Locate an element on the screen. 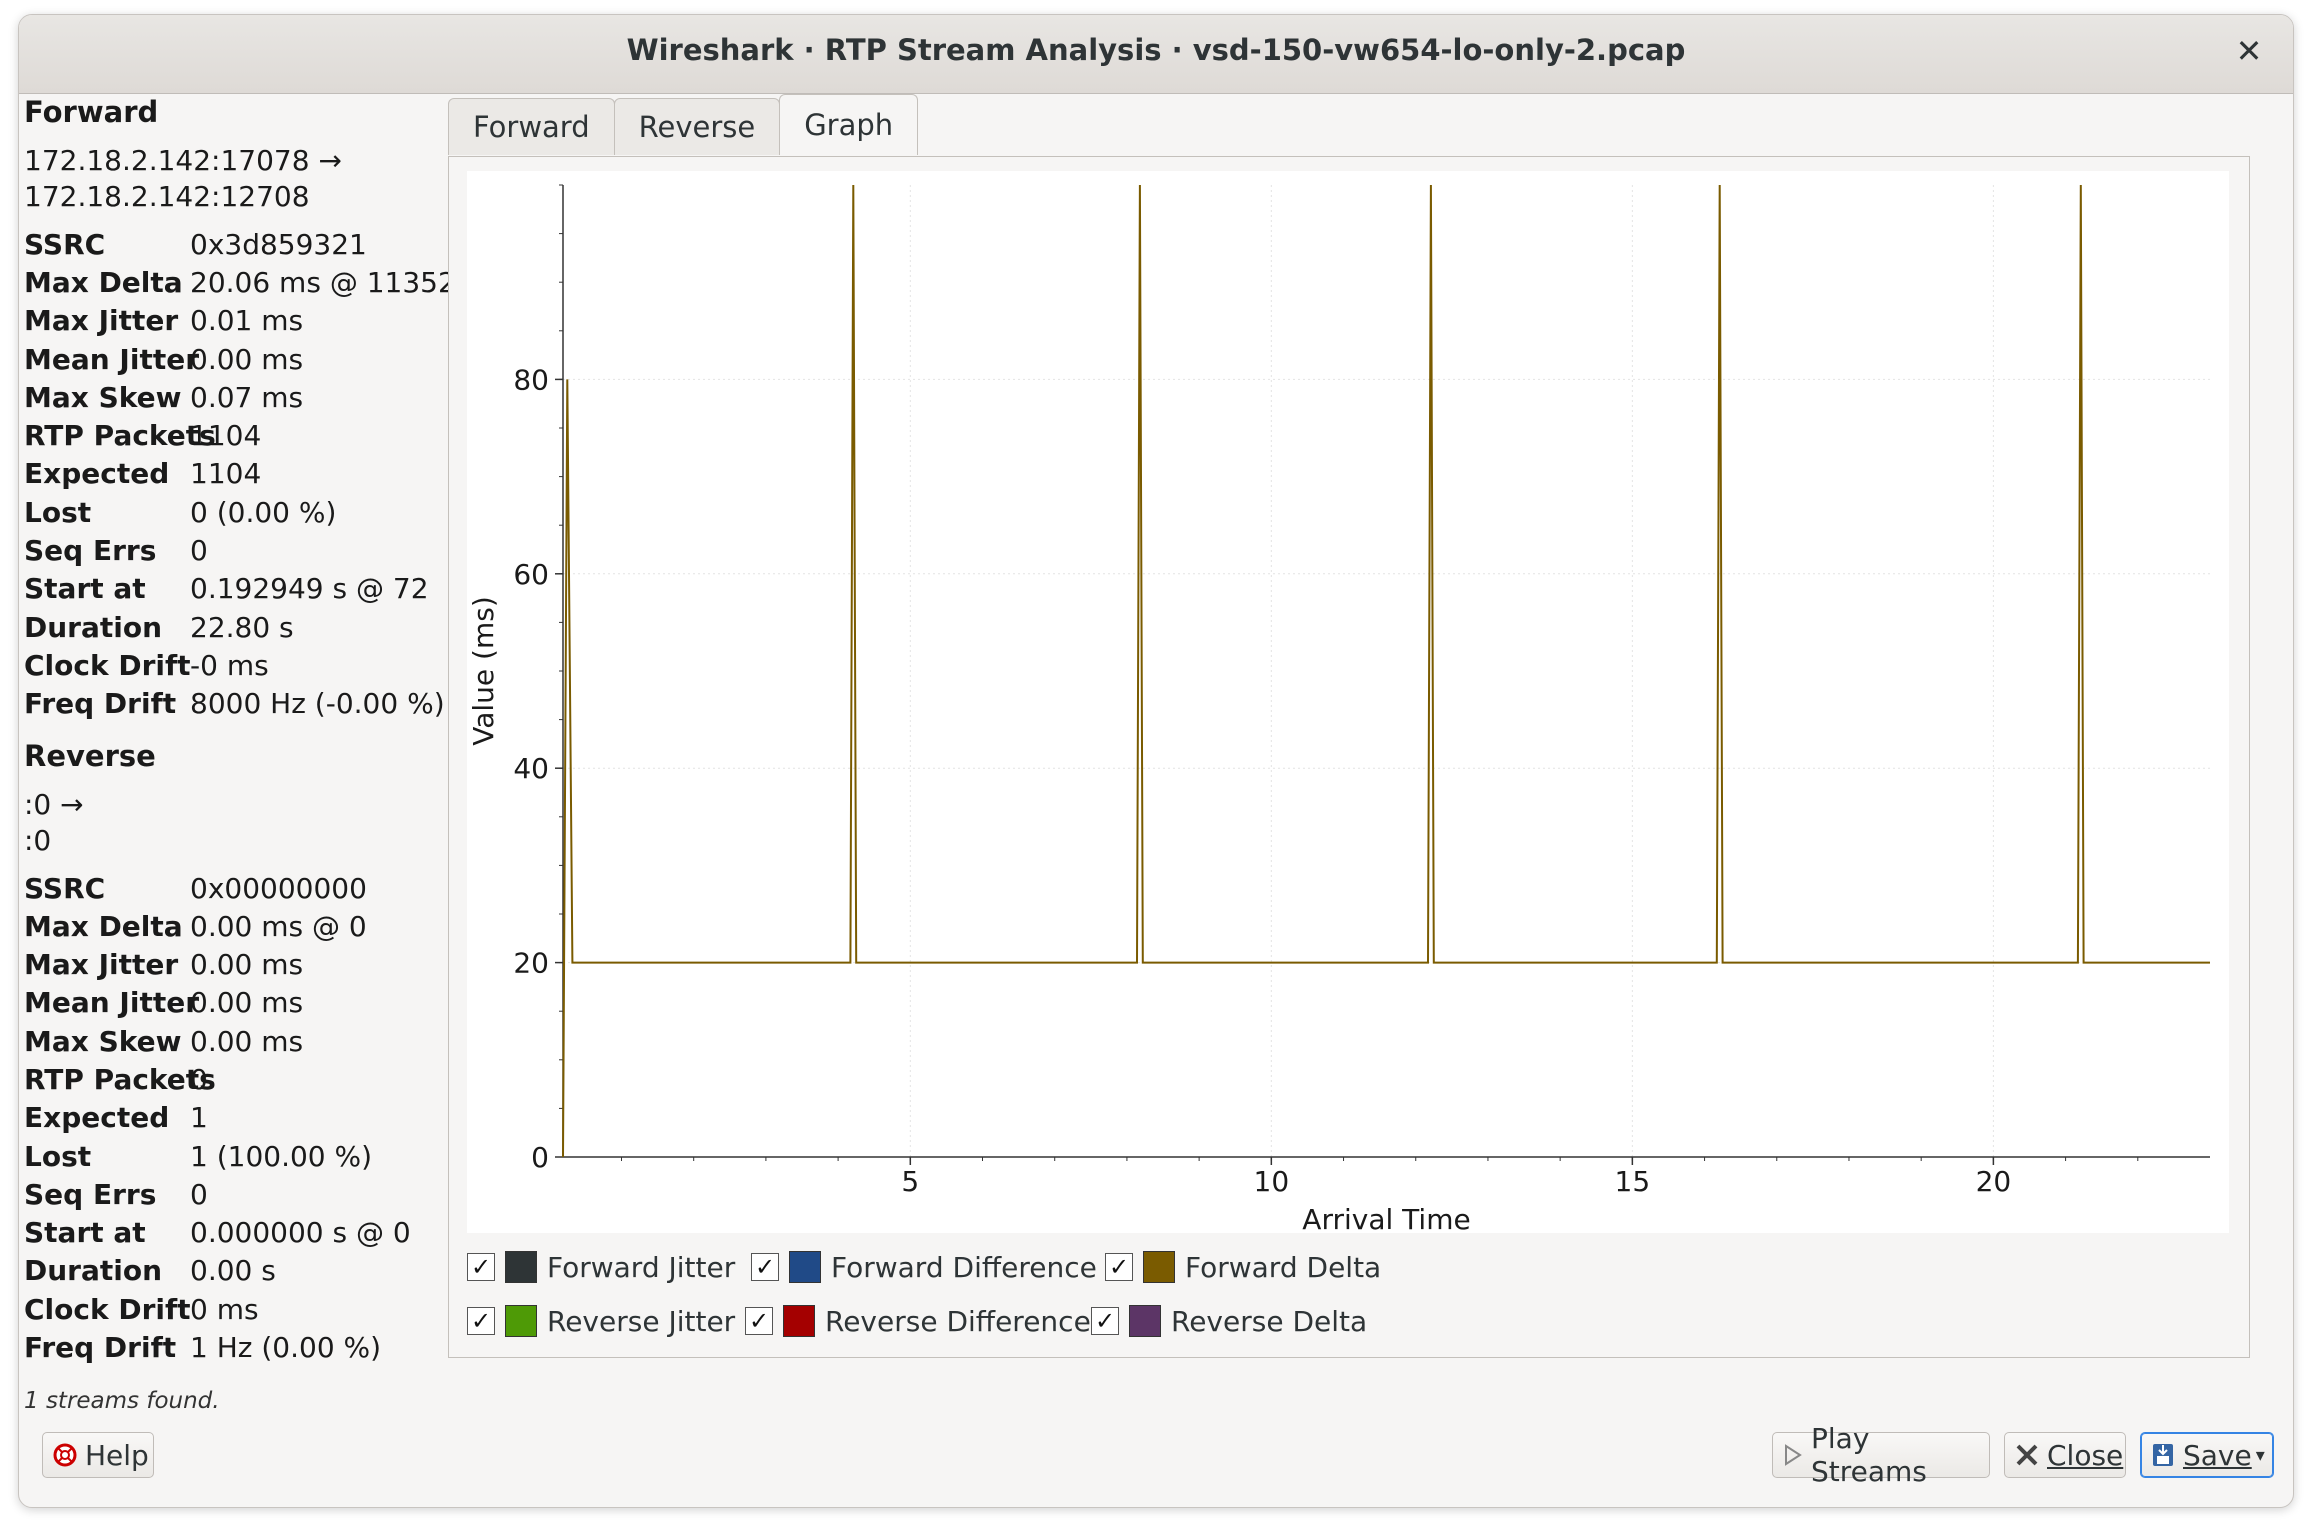 This screenshot has height=1520, width=2311. save-button: Save ▾ is located at coordinates (2207, 1455).